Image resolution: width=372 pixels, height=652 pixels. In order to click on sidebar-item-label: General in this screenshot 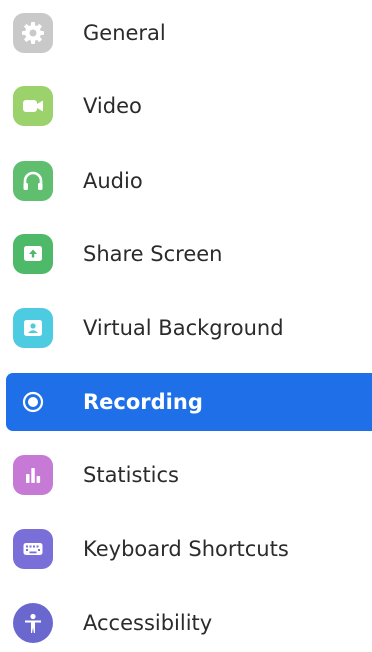, I will do `click(124, 33)`.